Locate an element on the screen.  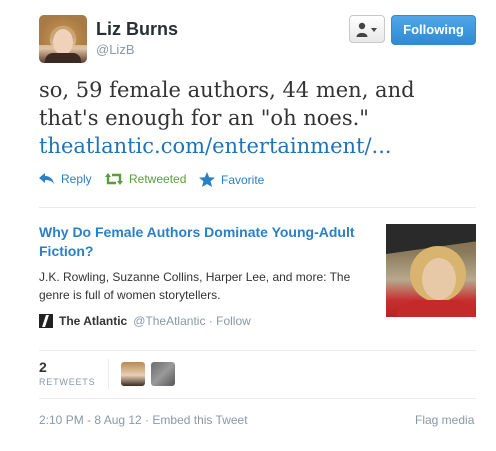
following-button: Following is located at coordinates (433, 30).